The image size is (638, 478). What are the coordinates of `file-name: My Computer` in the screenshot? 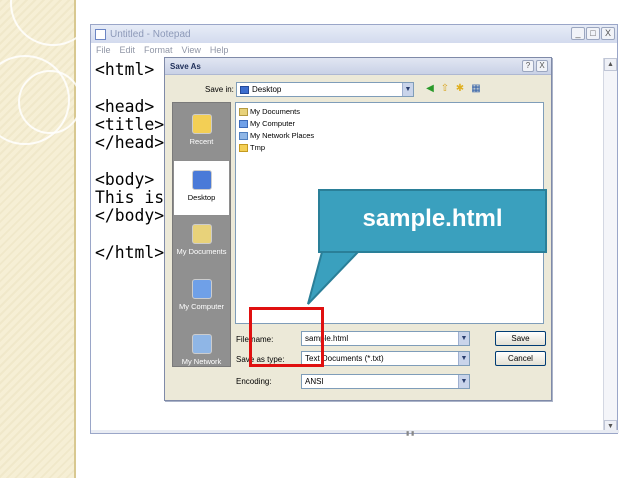 It's located at (273, 123).